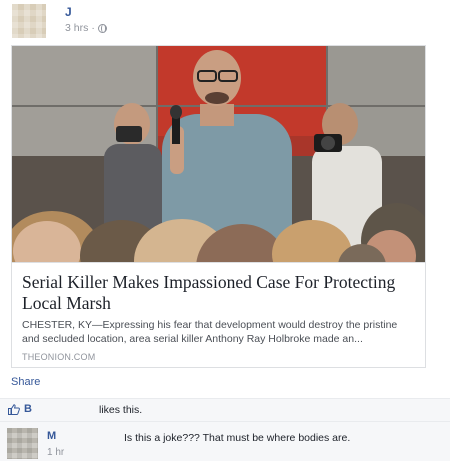  What do you see at coordinates (76, 28) in the screenshot?
I see `post-timestamp: 3 hrs` at bounding box center [76, 28].